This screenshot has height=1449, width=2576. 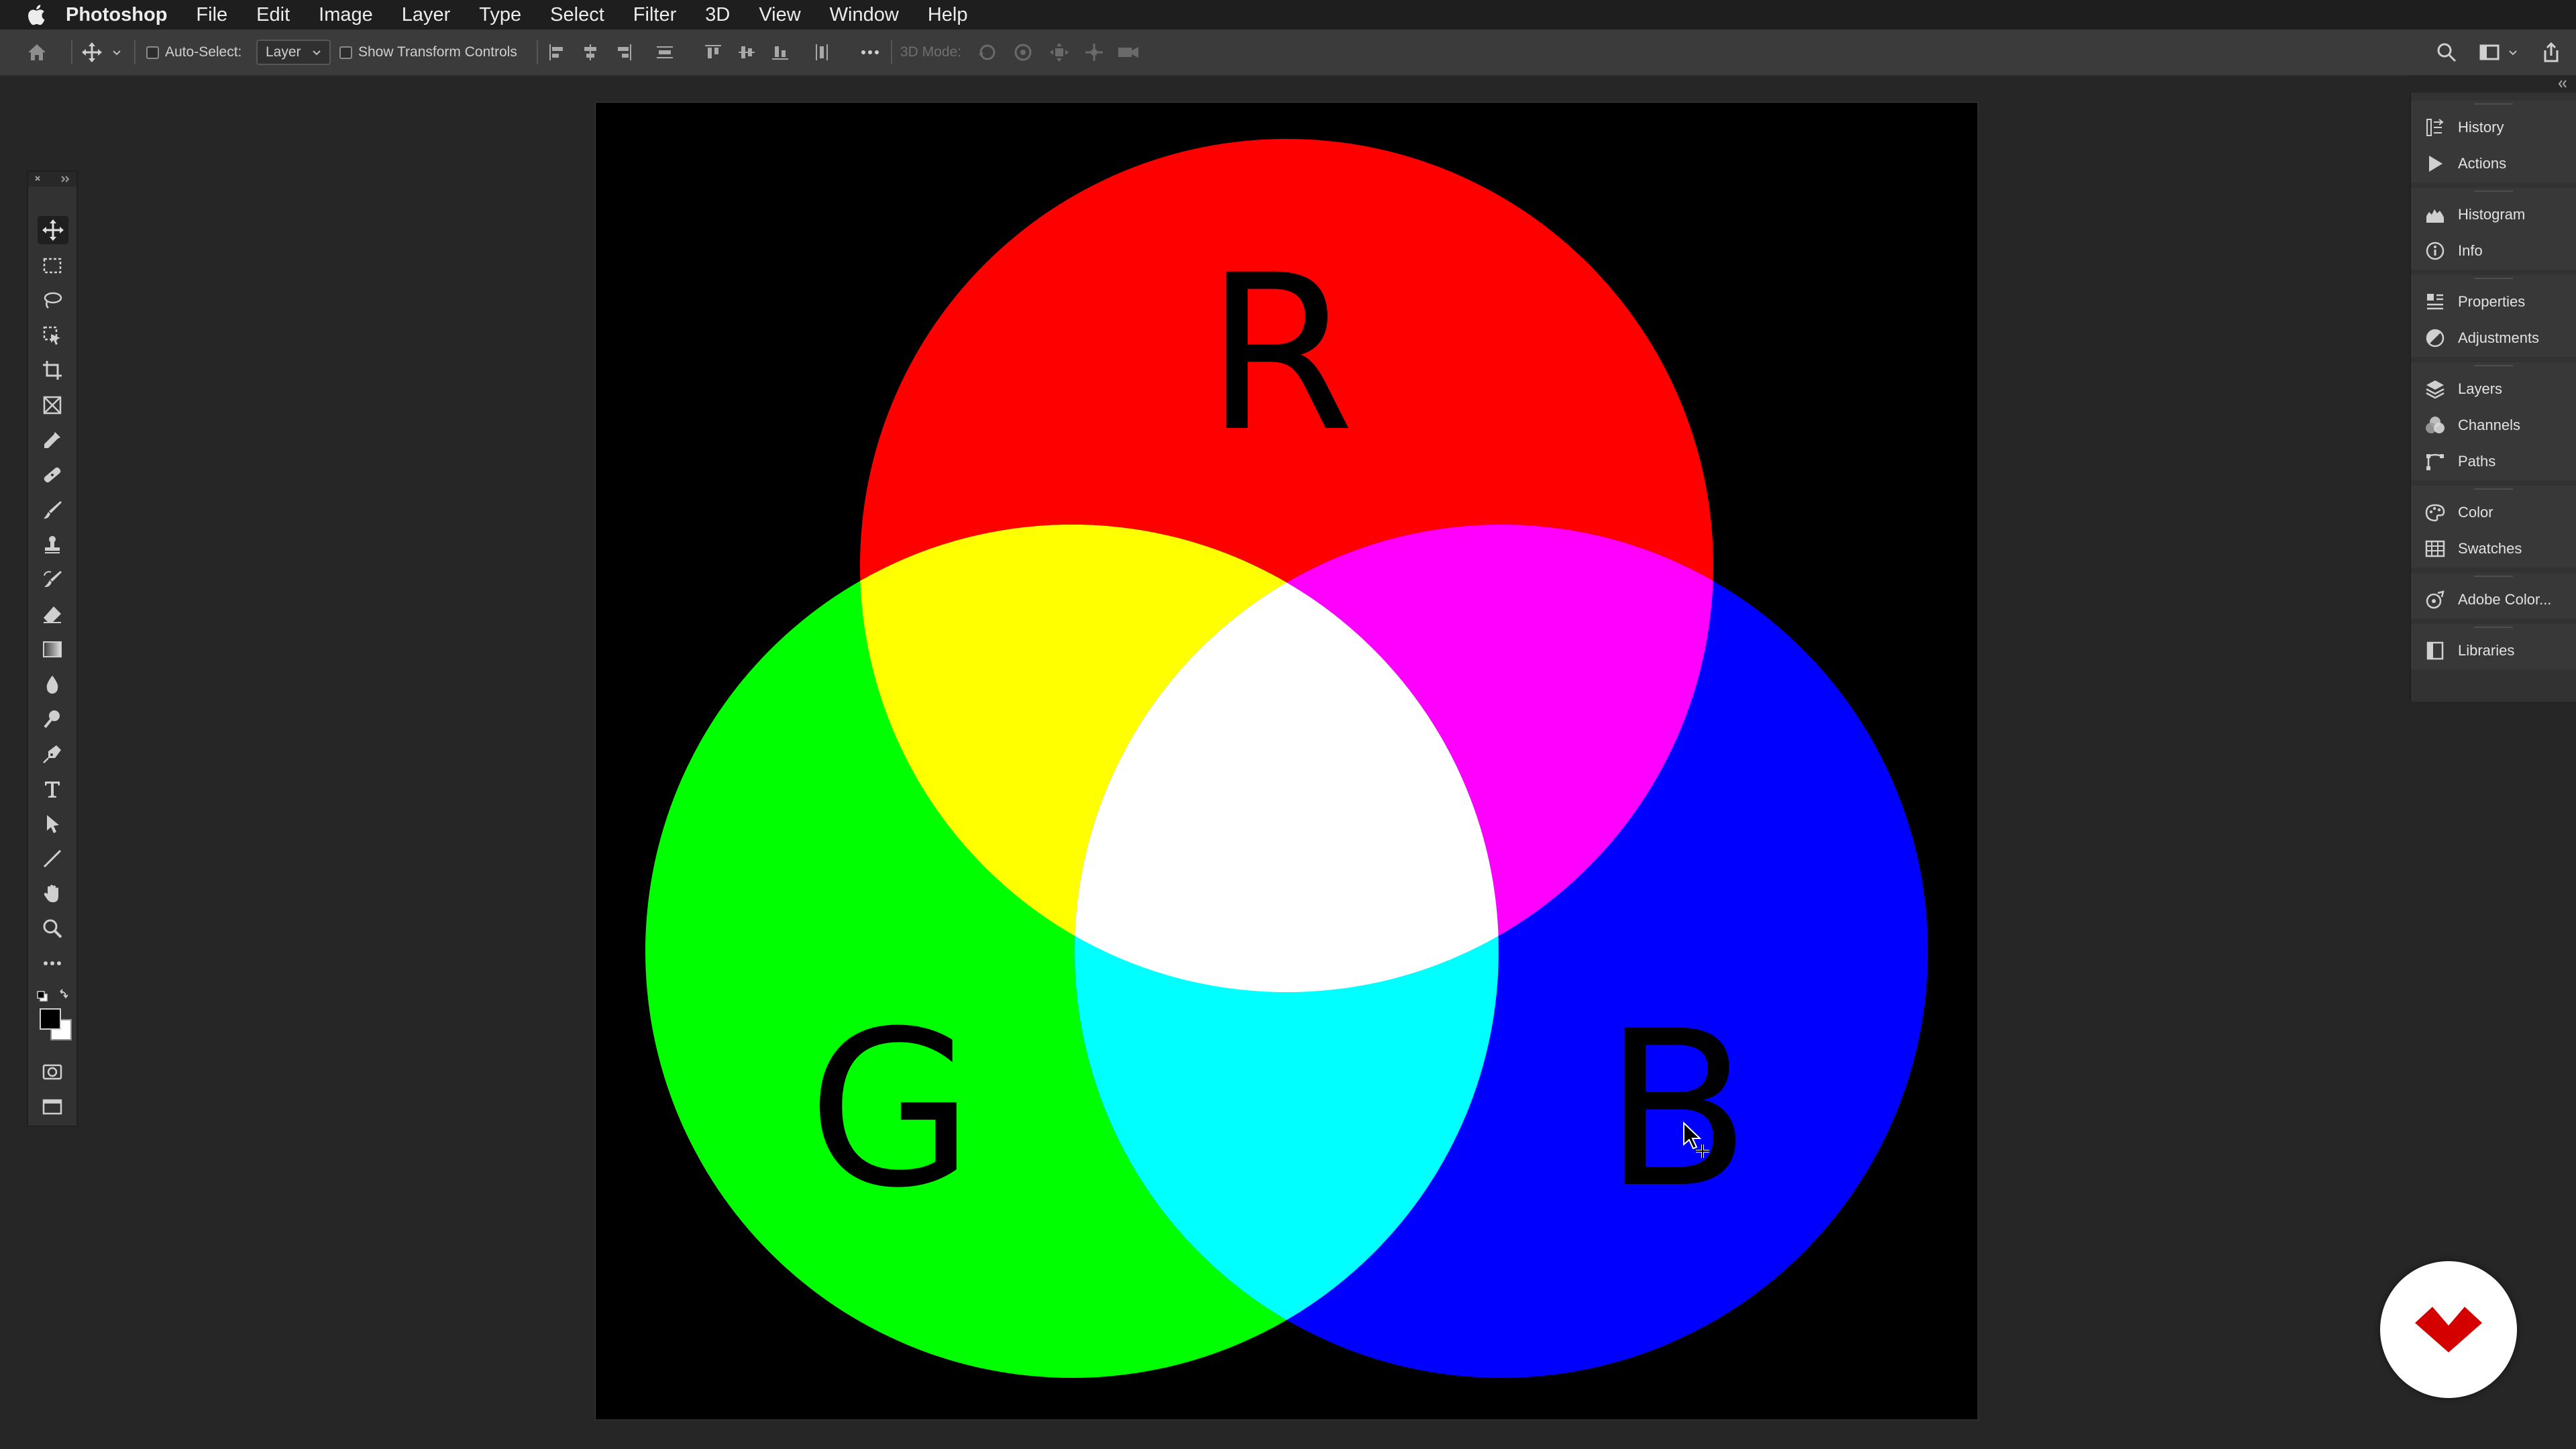 I want to click on eraser-tool-button, so click(x=52, y=614).